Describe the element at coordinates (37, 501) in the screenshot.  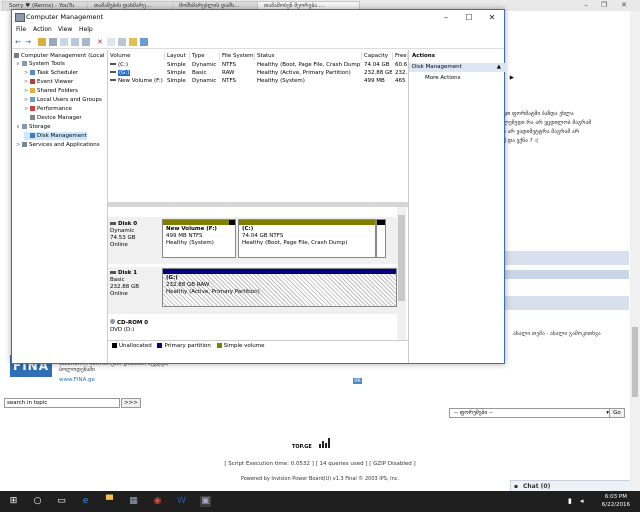
I see `search-icon: ○` at that location.